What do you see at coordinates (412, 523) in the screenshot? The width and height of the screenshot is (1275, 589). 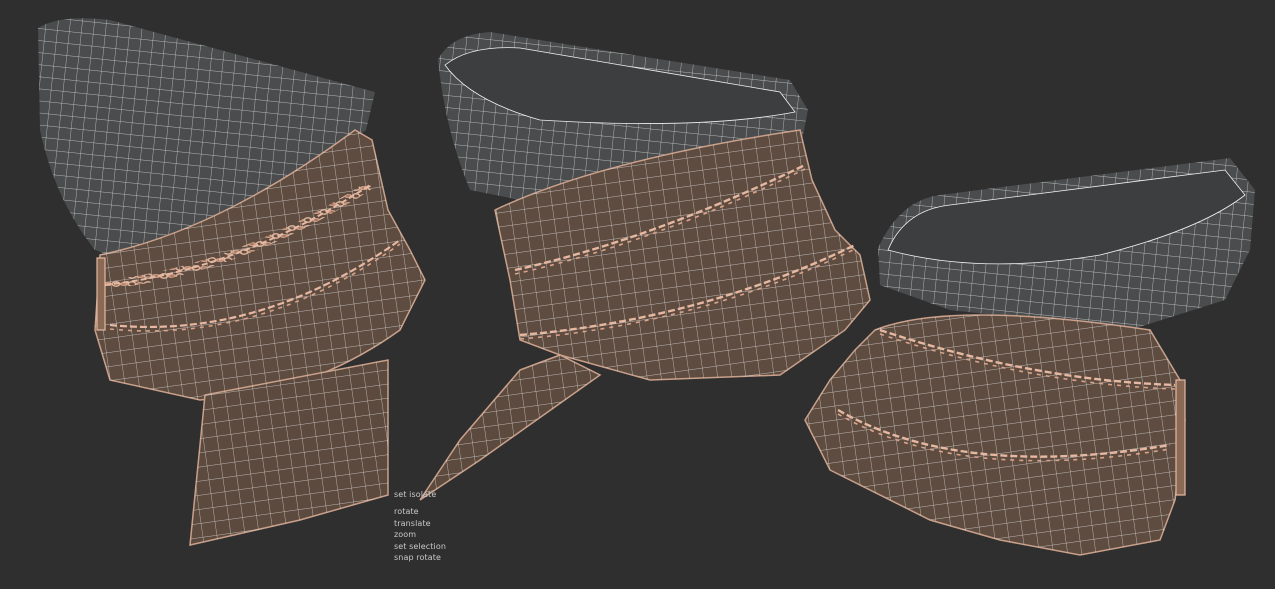 I see `hint-translate: translate` at bounding box center [412, 523].